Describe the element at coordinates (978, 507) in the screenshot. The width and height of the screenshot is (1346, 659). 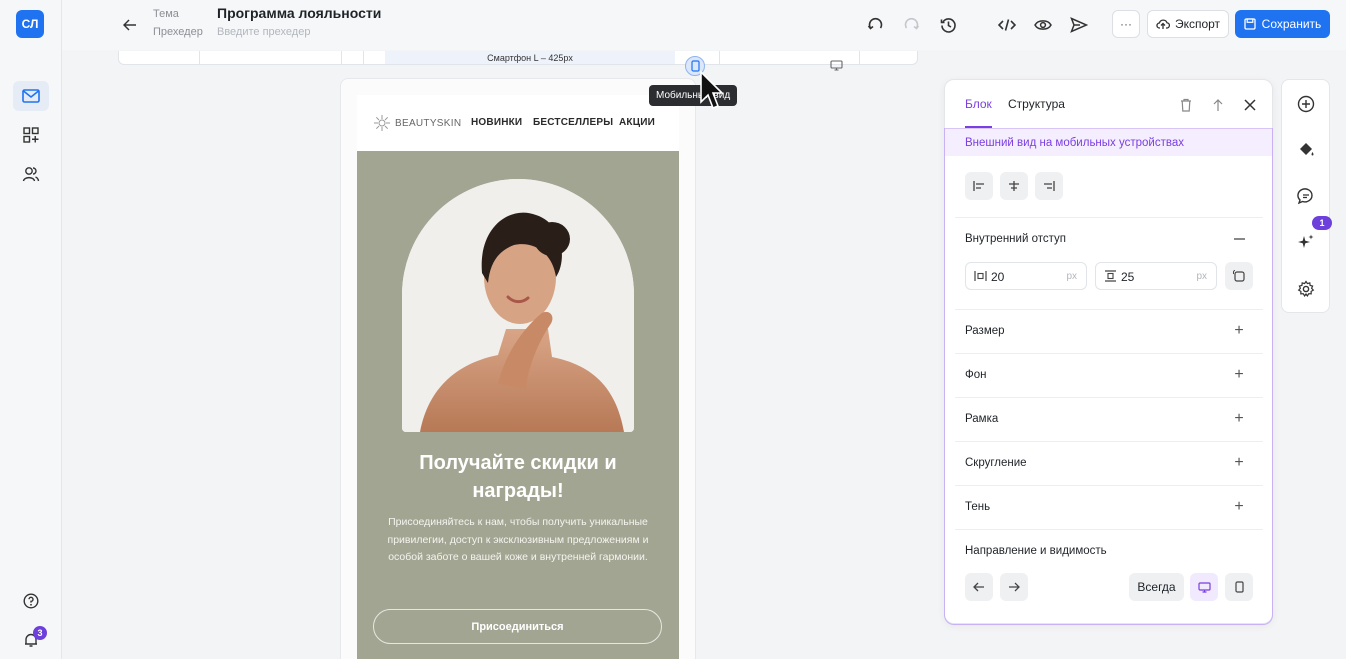
I see `shadow-label: Тень` at that location.